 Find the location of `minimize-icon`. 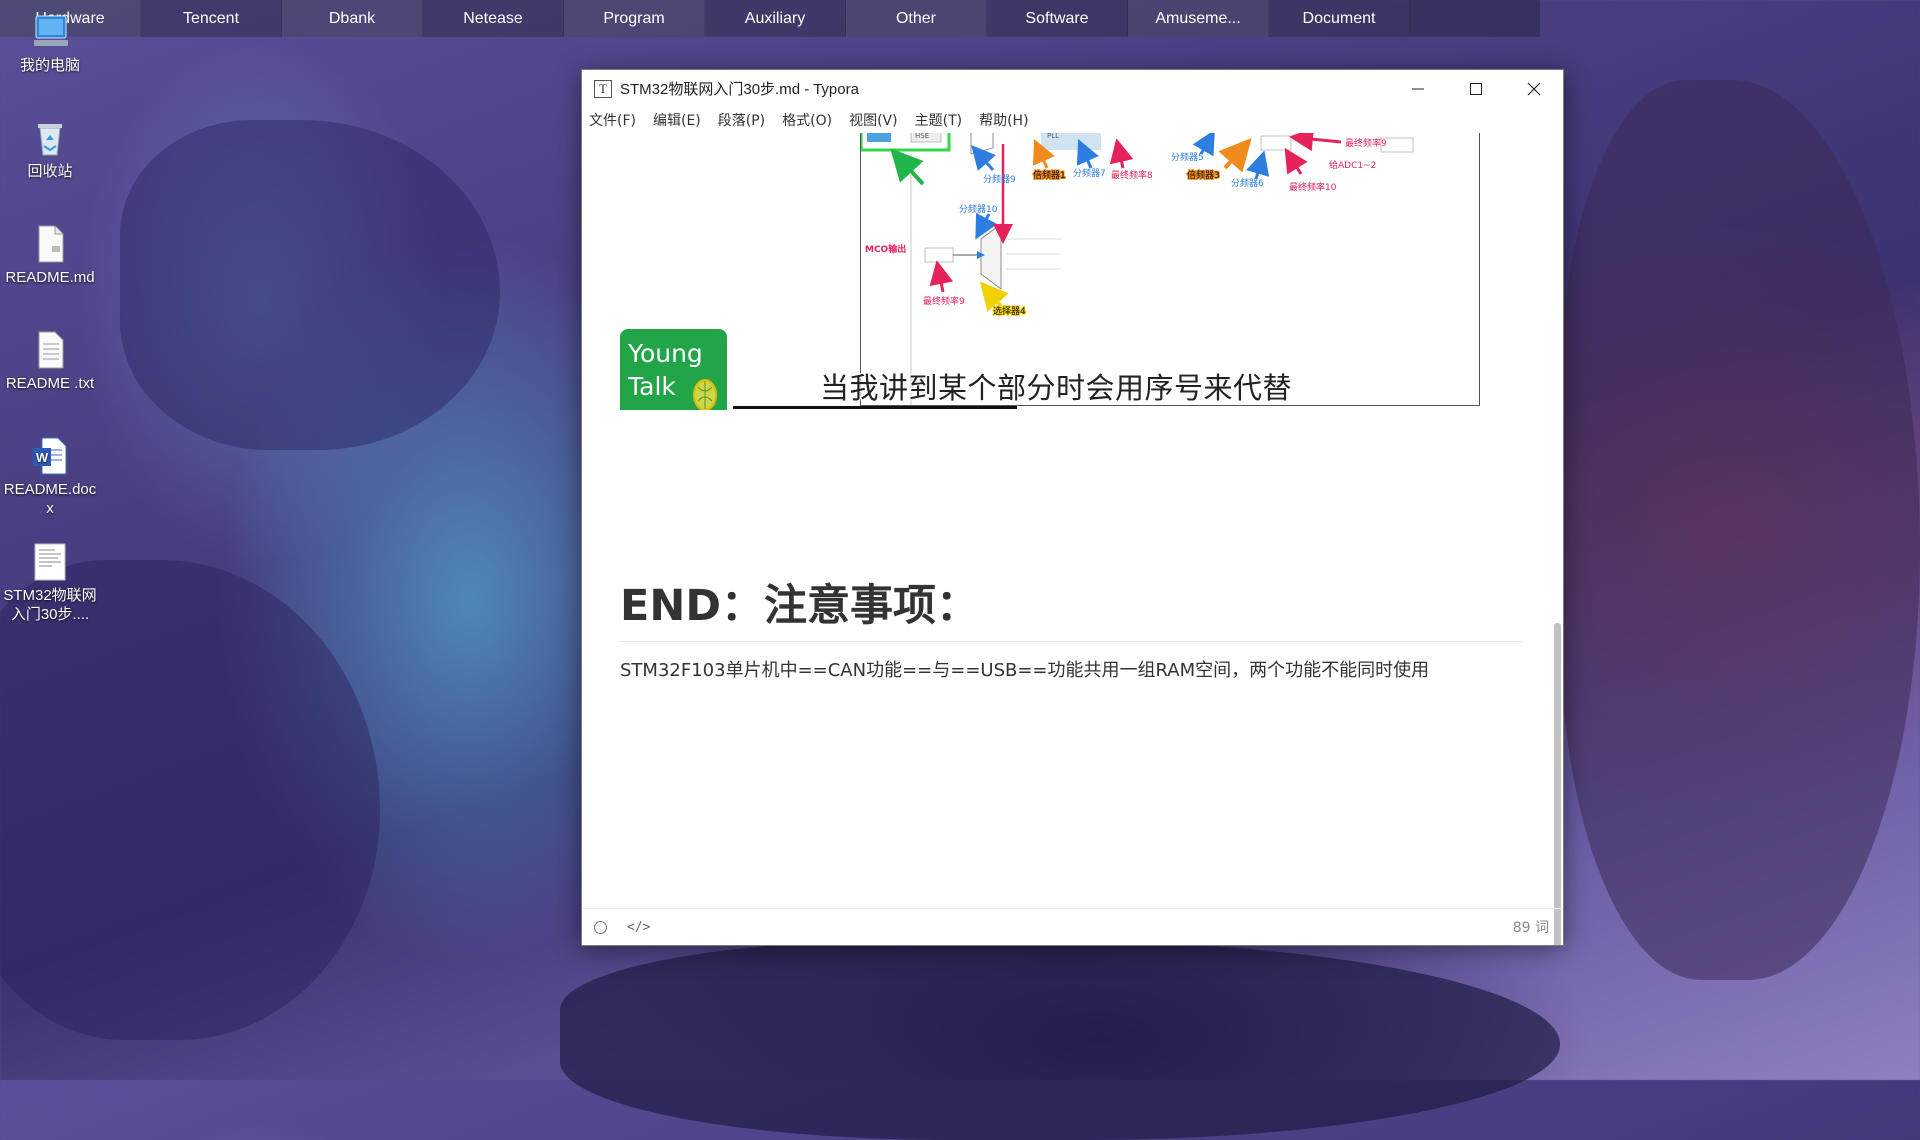

minimize-icon is located at coordinates (1418, 88).